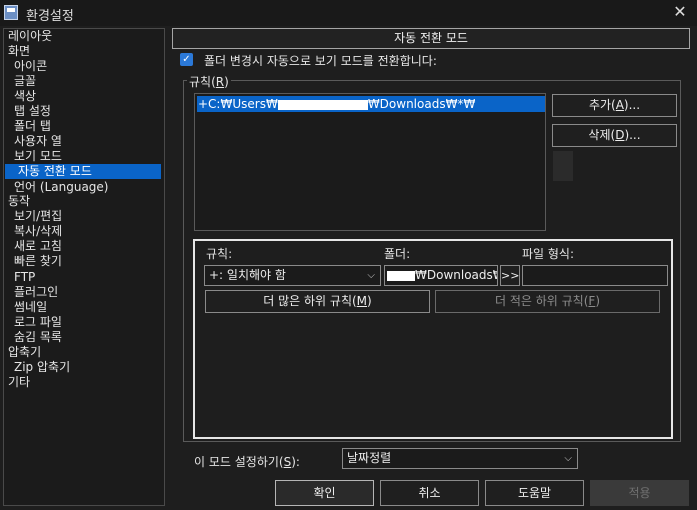 The height and width of the screenshot is (510, 697). I want to click on tree-item-thumbnails: 썸네일, so click(30, 307).